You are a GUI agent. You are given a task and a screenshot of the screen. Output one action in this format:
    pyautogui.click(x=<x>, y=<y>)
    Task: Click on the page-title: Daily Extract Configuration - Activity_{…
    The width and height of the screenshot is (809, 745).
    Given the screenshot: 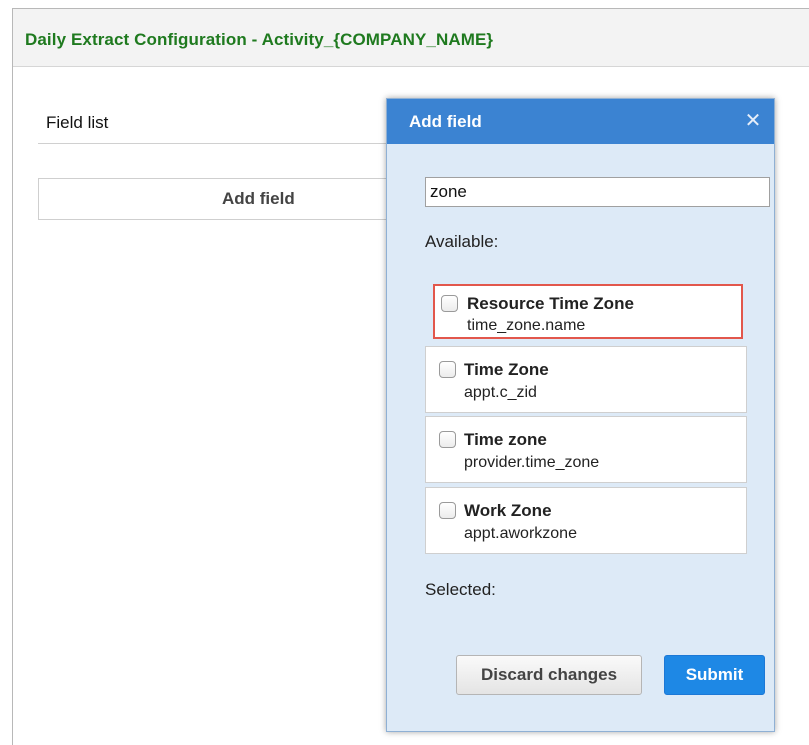 What is the action you would take?
    pyautogui.click(x=259, y=39)
    